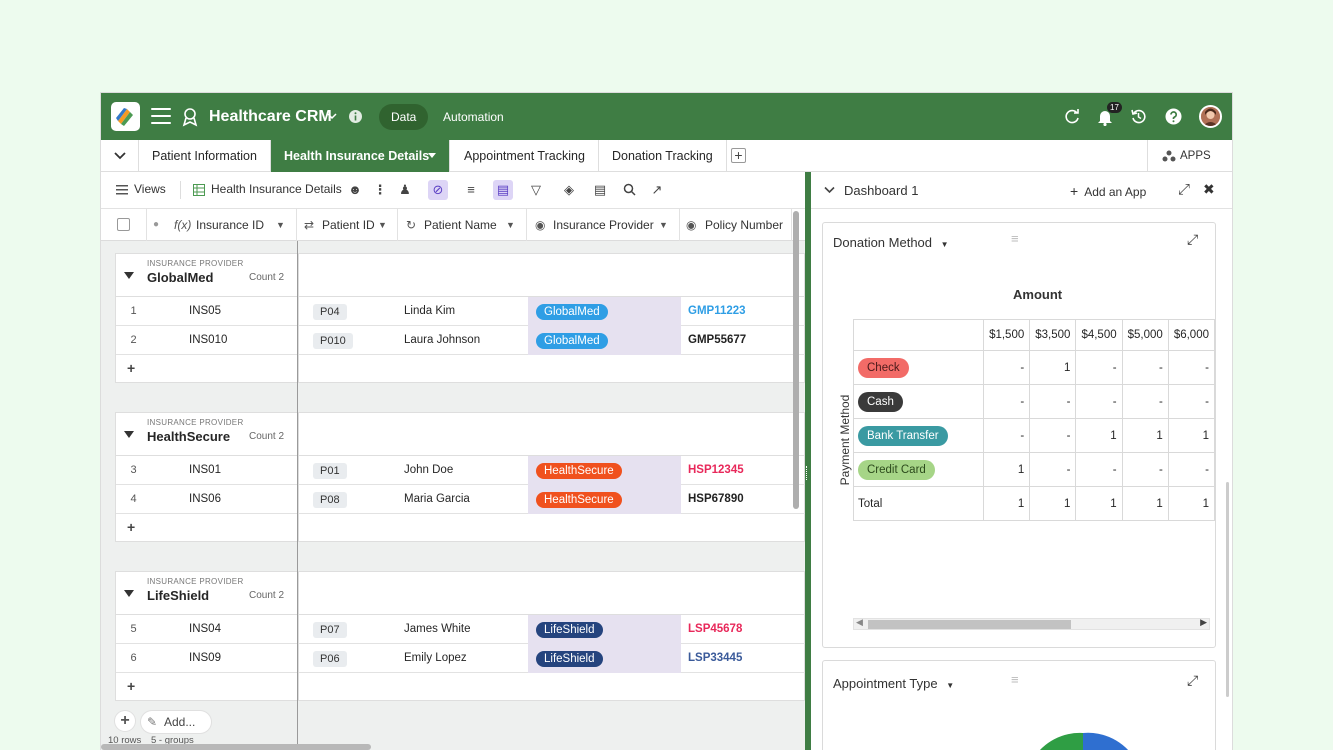 Image resolution: width=1333 pixels, height=750 pixels. Describe the element at coordinates (222, 225) in the screenshot. I see `column-insurance-id: ● f(x) Insurance ID ▼` at that location.